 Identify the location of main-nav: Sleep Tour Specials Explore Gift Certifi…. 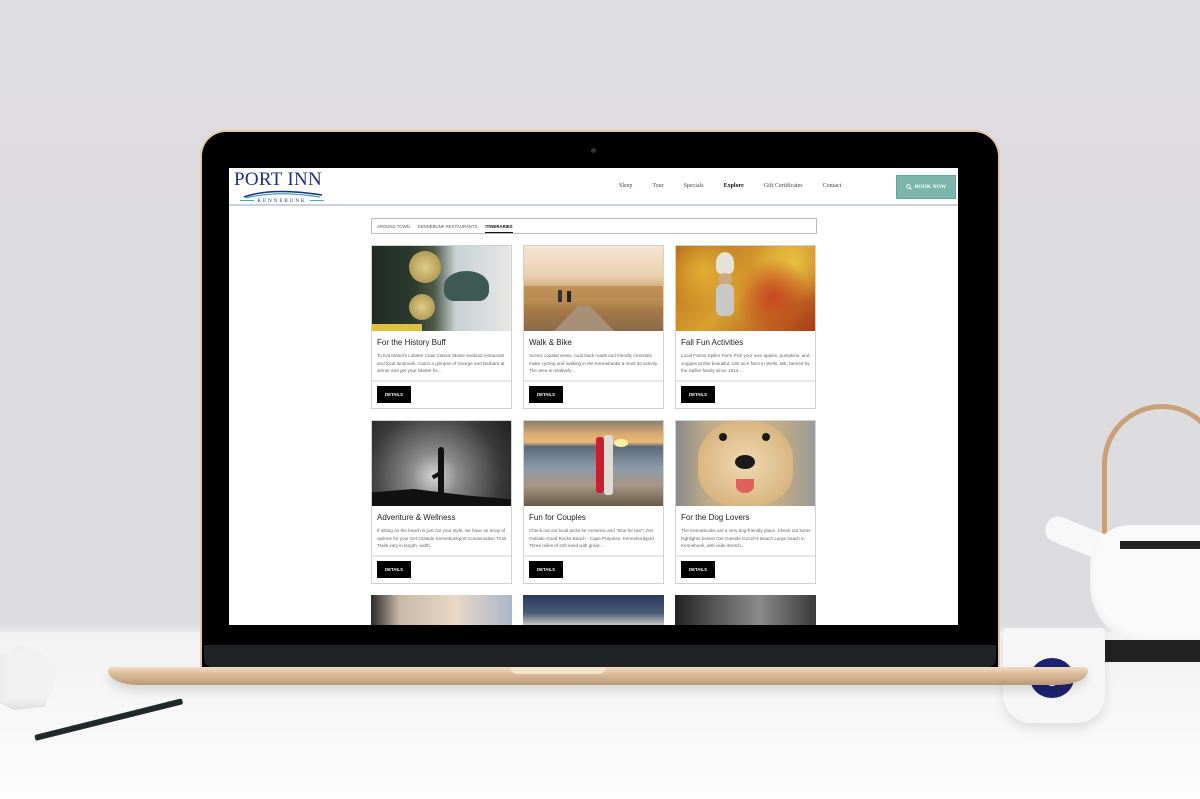
(740, 186).